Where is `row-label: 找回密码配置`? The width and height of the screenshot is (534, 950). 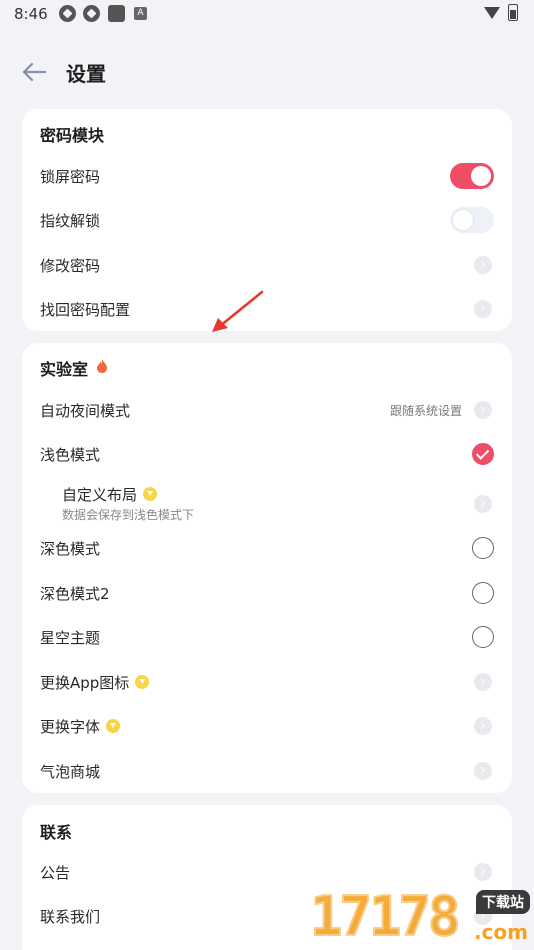 row-label: 找回密码配置 is located at coordinates (85, 310).